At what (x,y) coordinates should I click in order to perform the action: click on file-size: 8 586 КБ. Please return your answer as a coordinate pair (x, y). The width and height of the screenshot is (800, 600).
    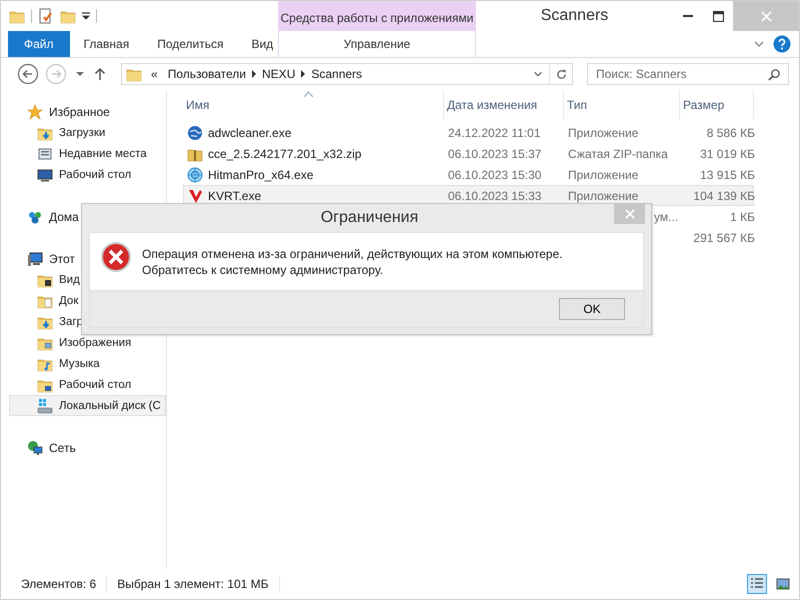
    Looking at the image, I should click on (730, 133).